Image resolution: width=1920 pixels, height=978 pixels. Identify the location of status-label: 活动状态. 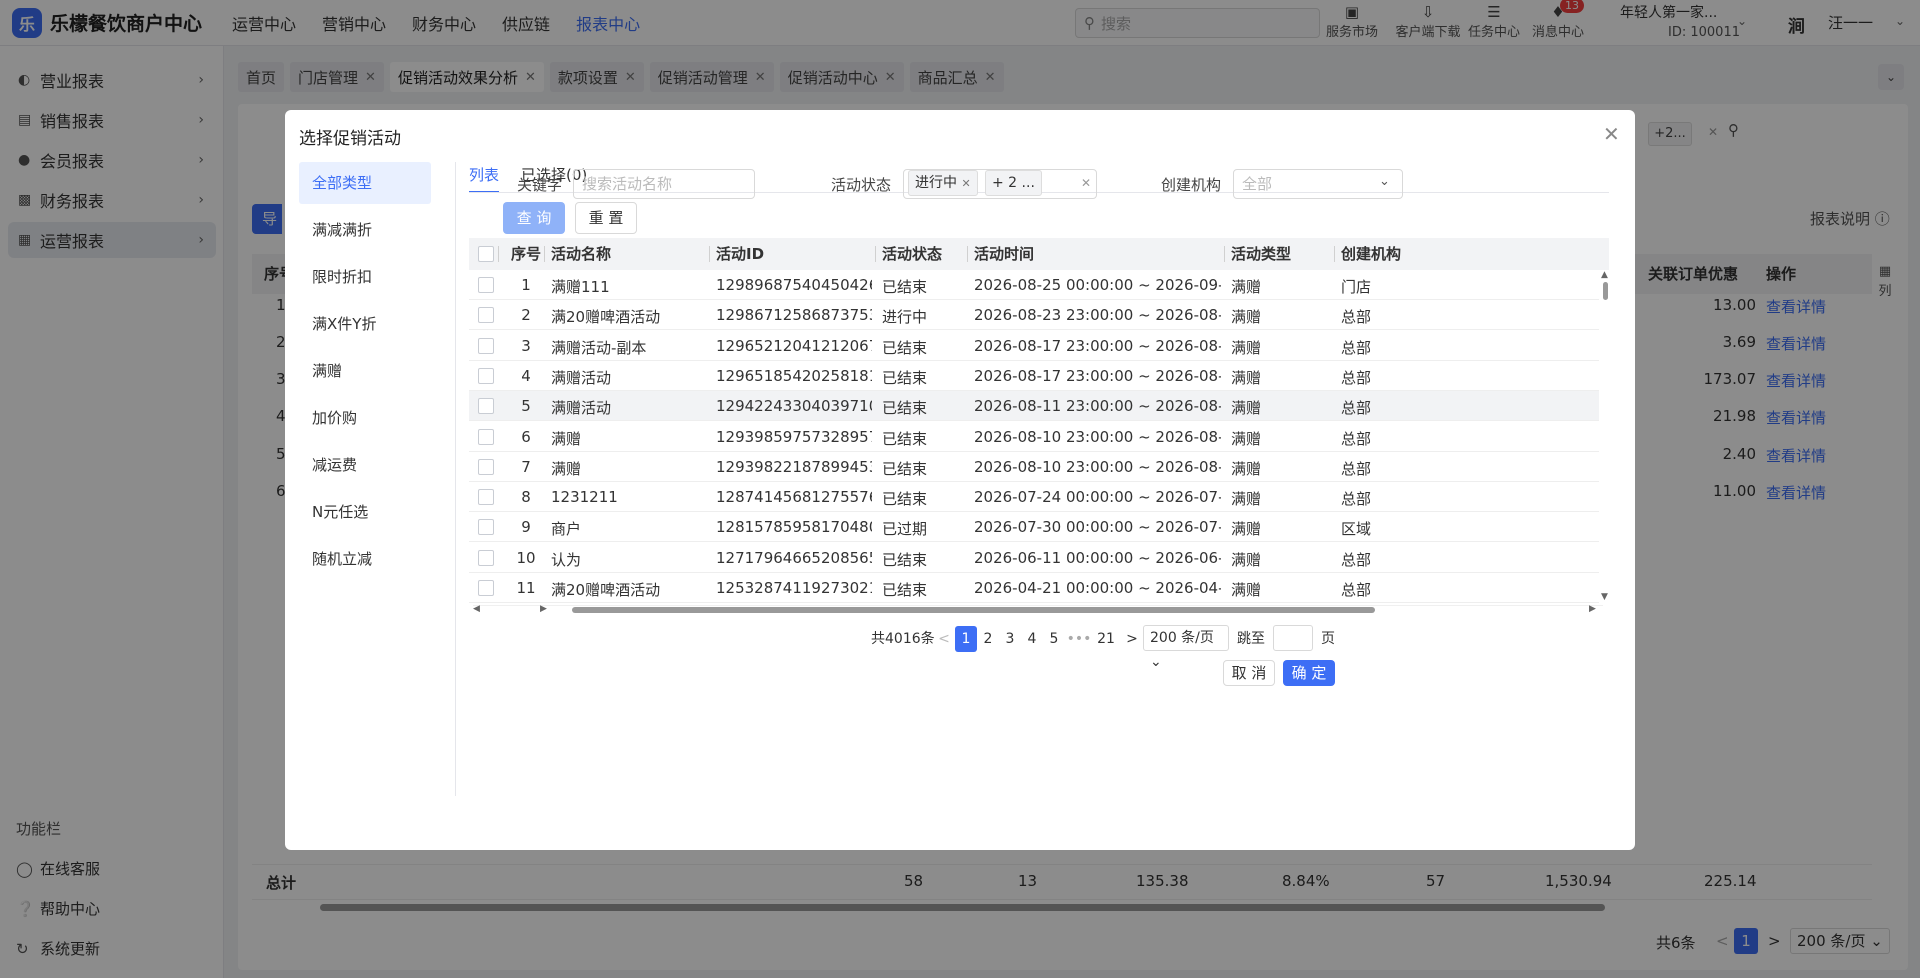
(861, 185).